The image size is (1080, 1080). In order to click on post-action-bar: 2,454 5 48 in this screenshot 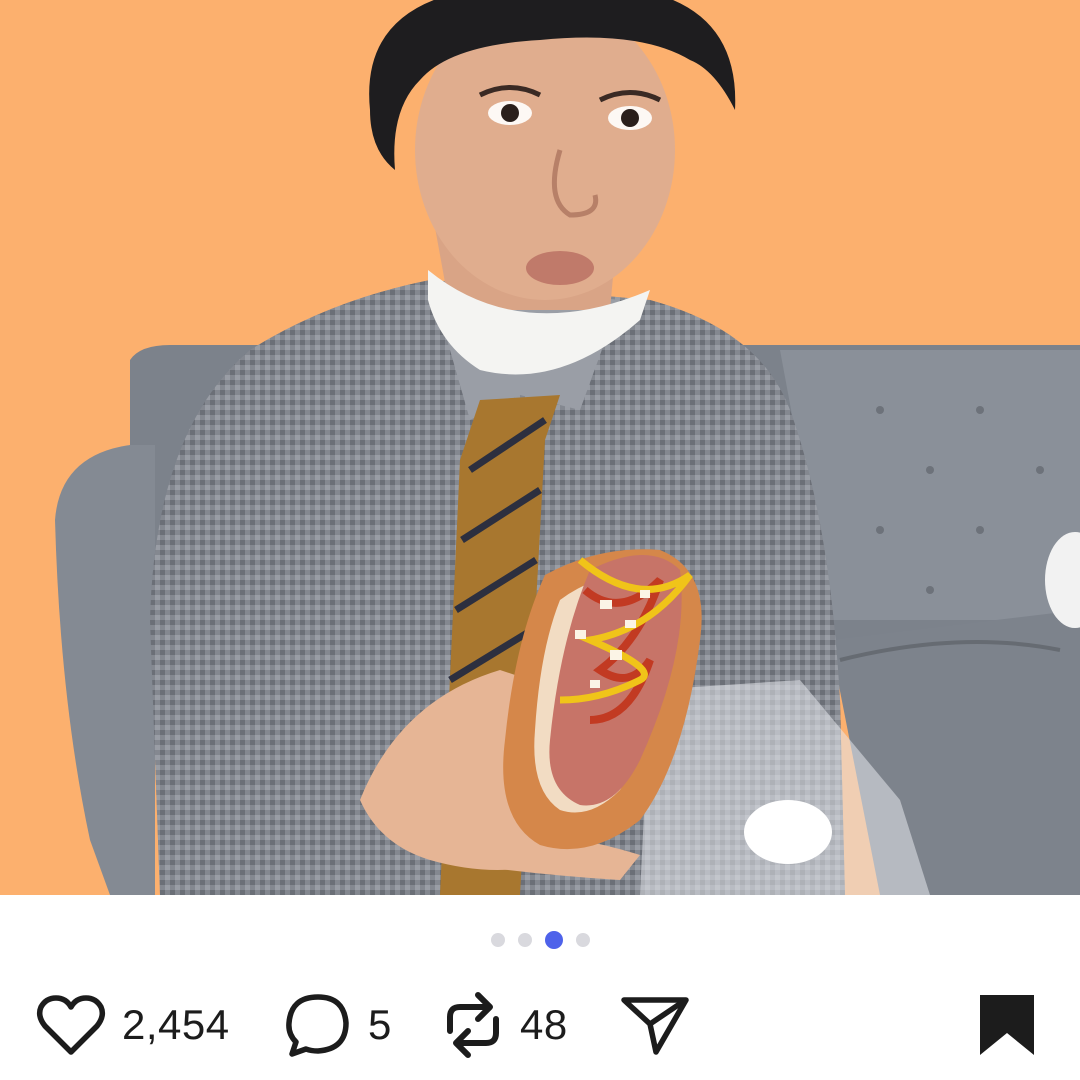, I will do `click(540, 1025)`.